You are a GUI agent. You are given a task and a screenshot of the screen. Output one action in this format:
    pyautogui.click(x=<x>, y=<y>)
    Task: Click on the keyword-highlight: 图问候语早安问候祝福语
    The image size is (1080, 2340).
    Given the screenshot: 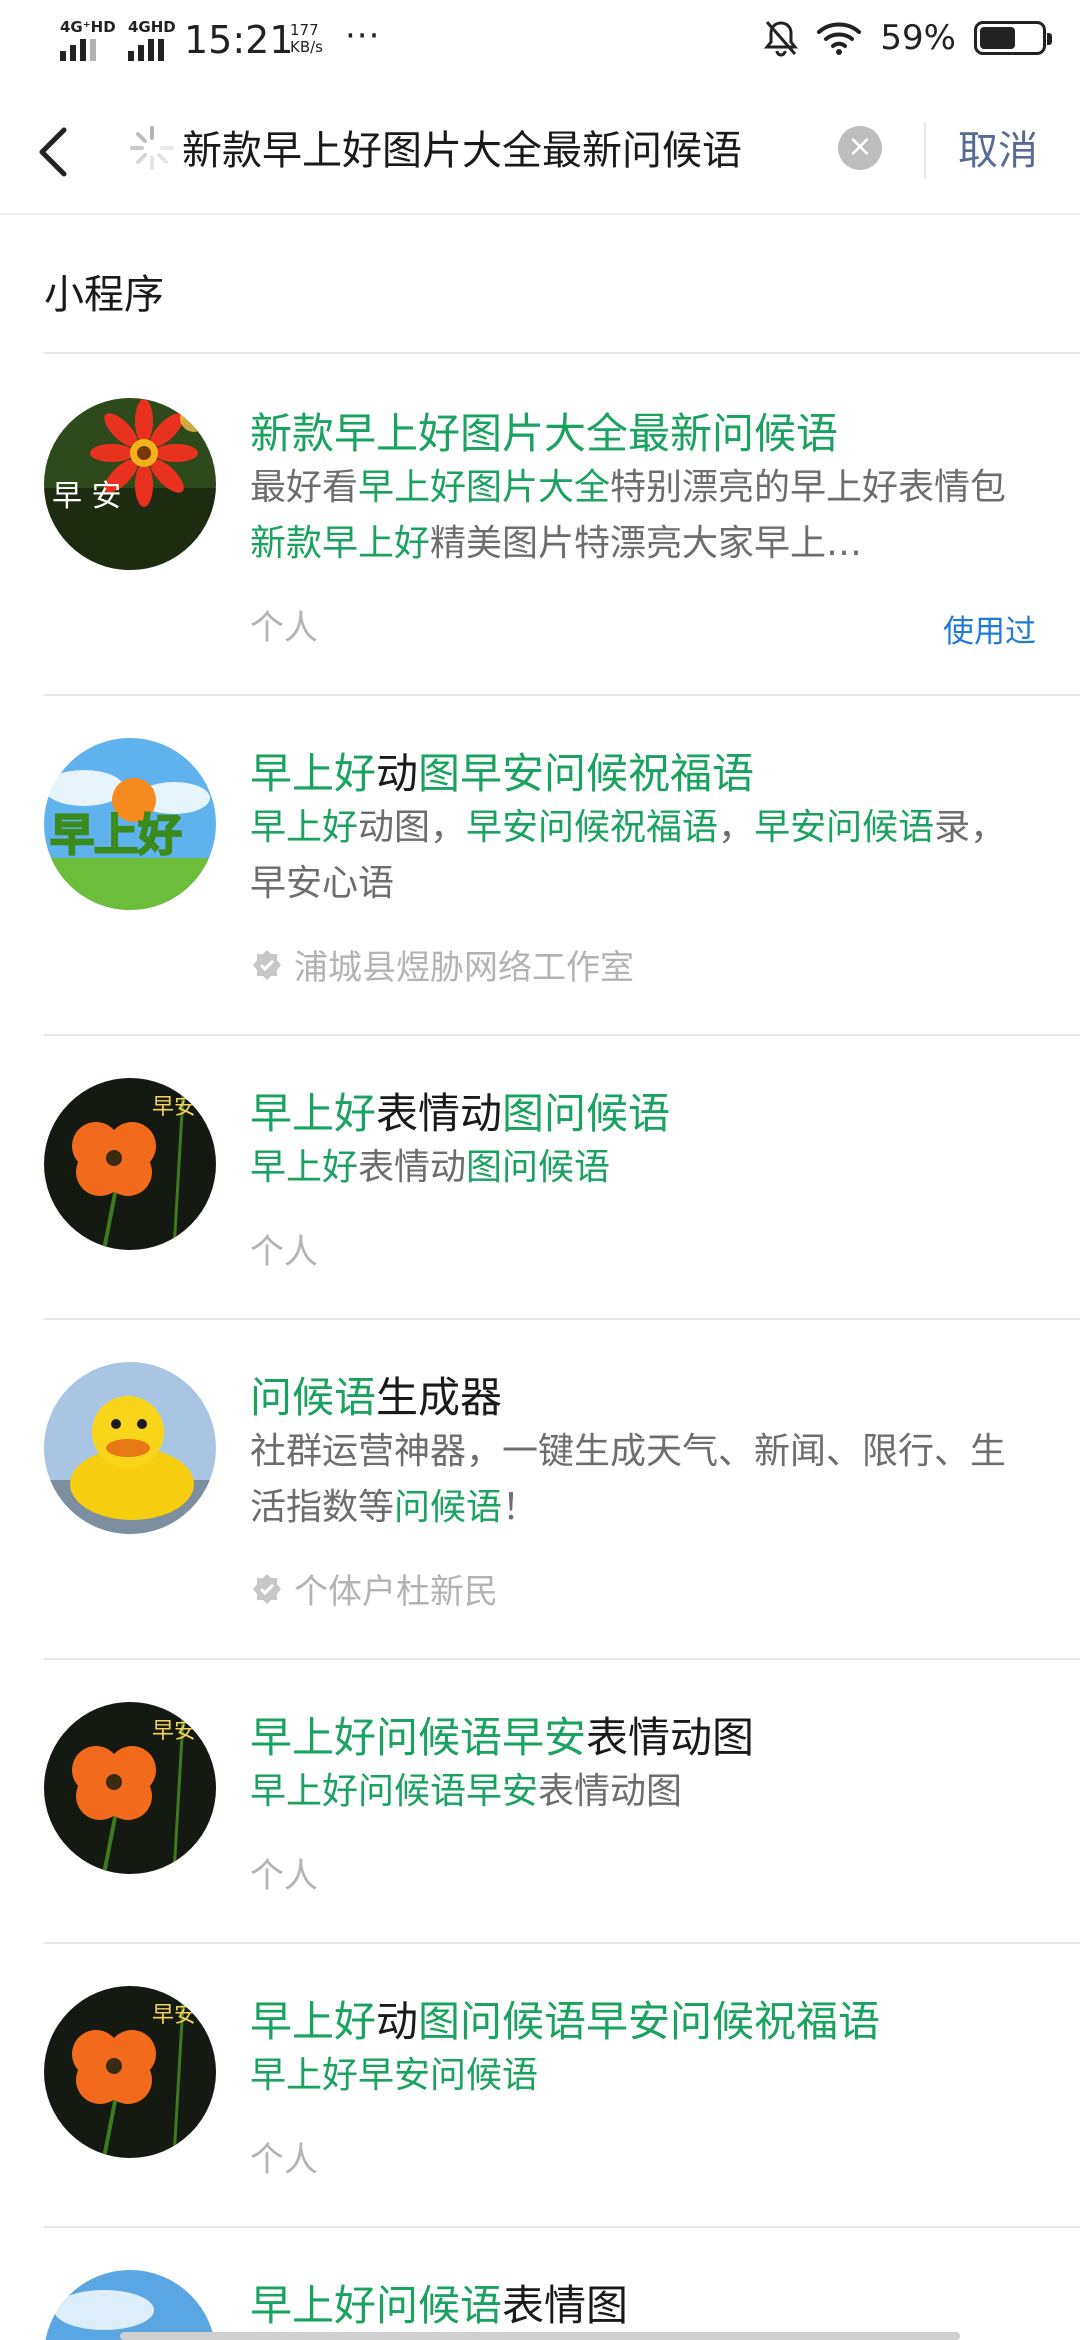 What is the action you would take?
    pyautogui.click(x=649, y=2021)
    